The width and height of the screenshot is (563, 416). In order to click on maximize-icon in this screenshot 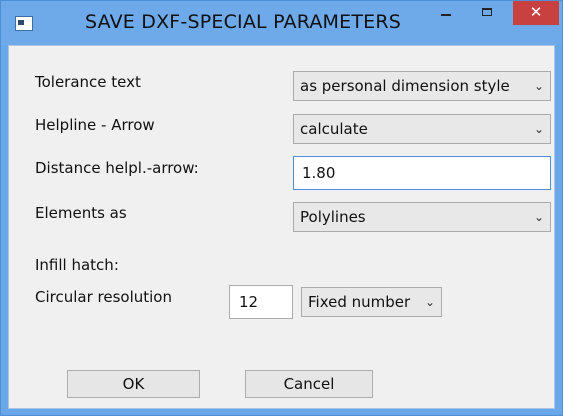, I will do `click(487, 12)`.